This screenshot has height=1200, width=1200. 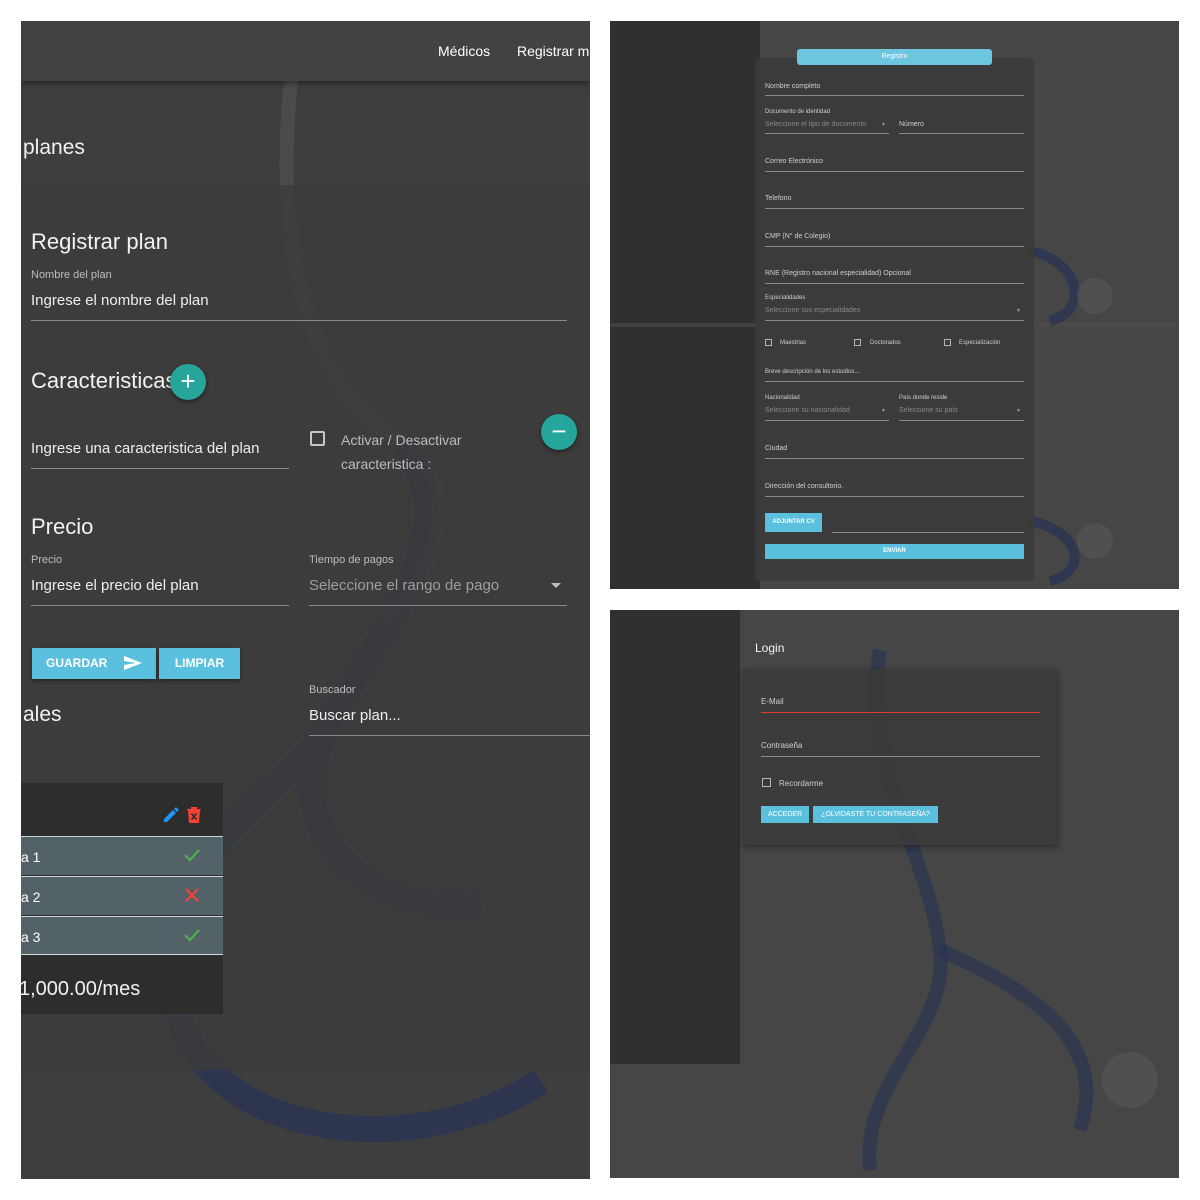 I want to click on price-underline, so click(x=160, y=605).